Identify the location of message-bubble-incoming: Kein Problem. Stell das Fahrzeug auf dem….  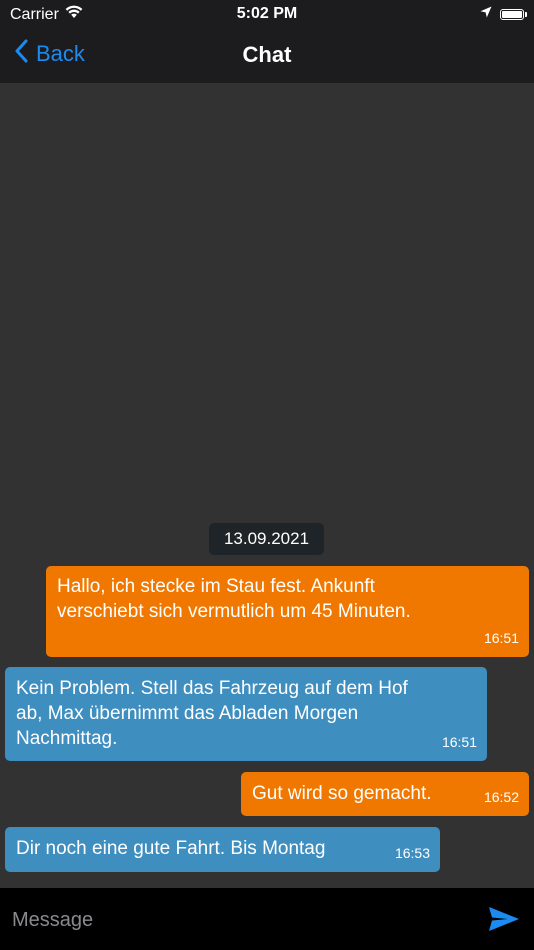
(246, 714).